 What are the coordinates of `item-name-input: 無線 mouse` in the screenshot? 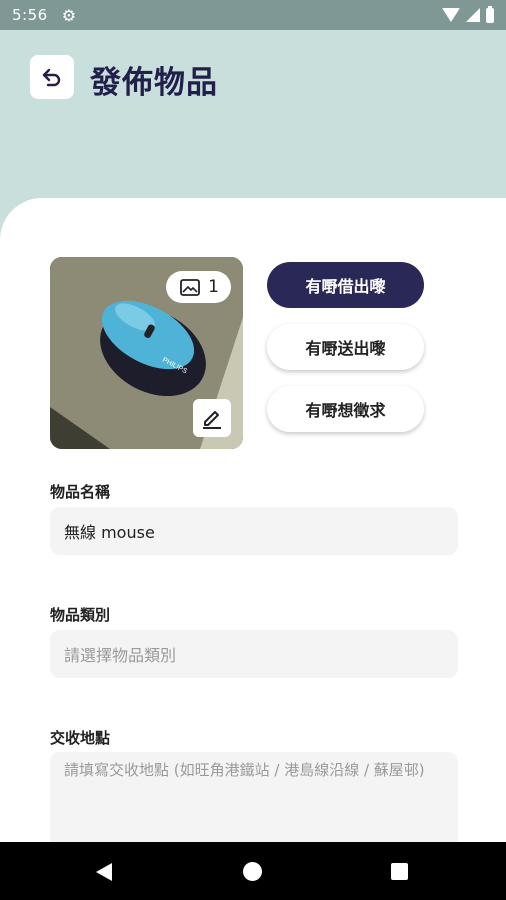 It's located at (254, 531).